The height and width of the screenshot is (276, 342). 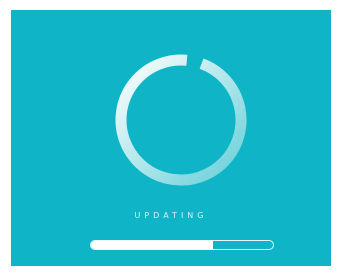 I want to click on progress-fill, so click(x=152, y=245).